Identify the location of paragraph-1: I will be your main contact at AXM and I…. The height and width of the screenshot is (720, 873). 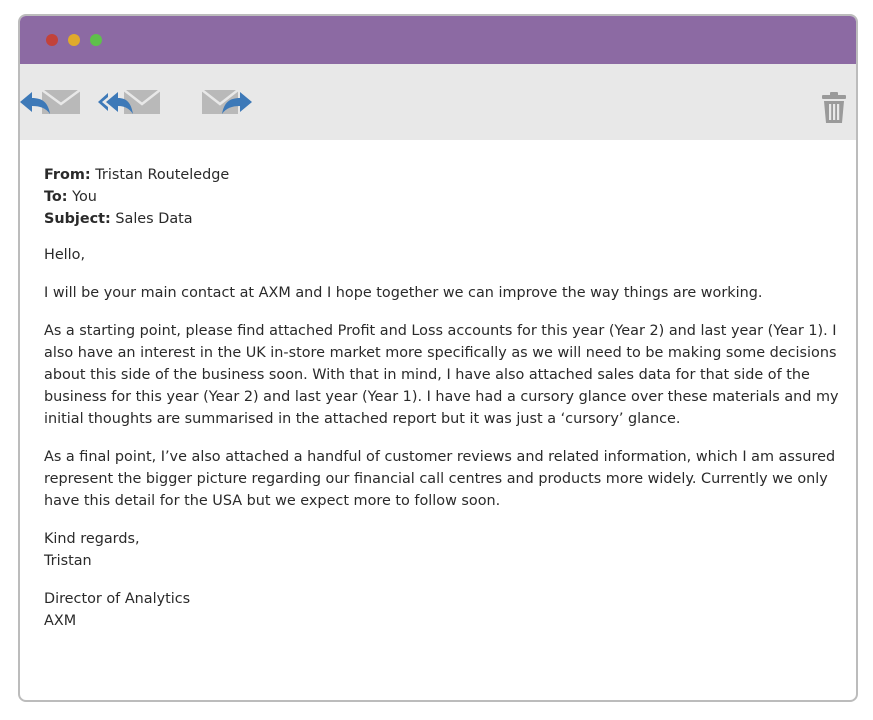
(403, 293).